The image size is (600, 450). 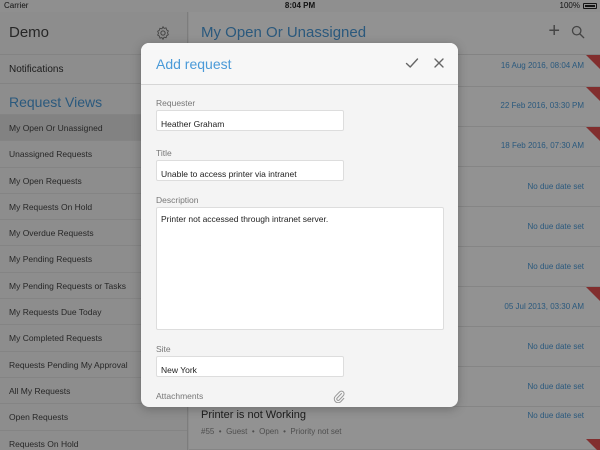 I want to click on close-icon, so click(x=439, y=63).